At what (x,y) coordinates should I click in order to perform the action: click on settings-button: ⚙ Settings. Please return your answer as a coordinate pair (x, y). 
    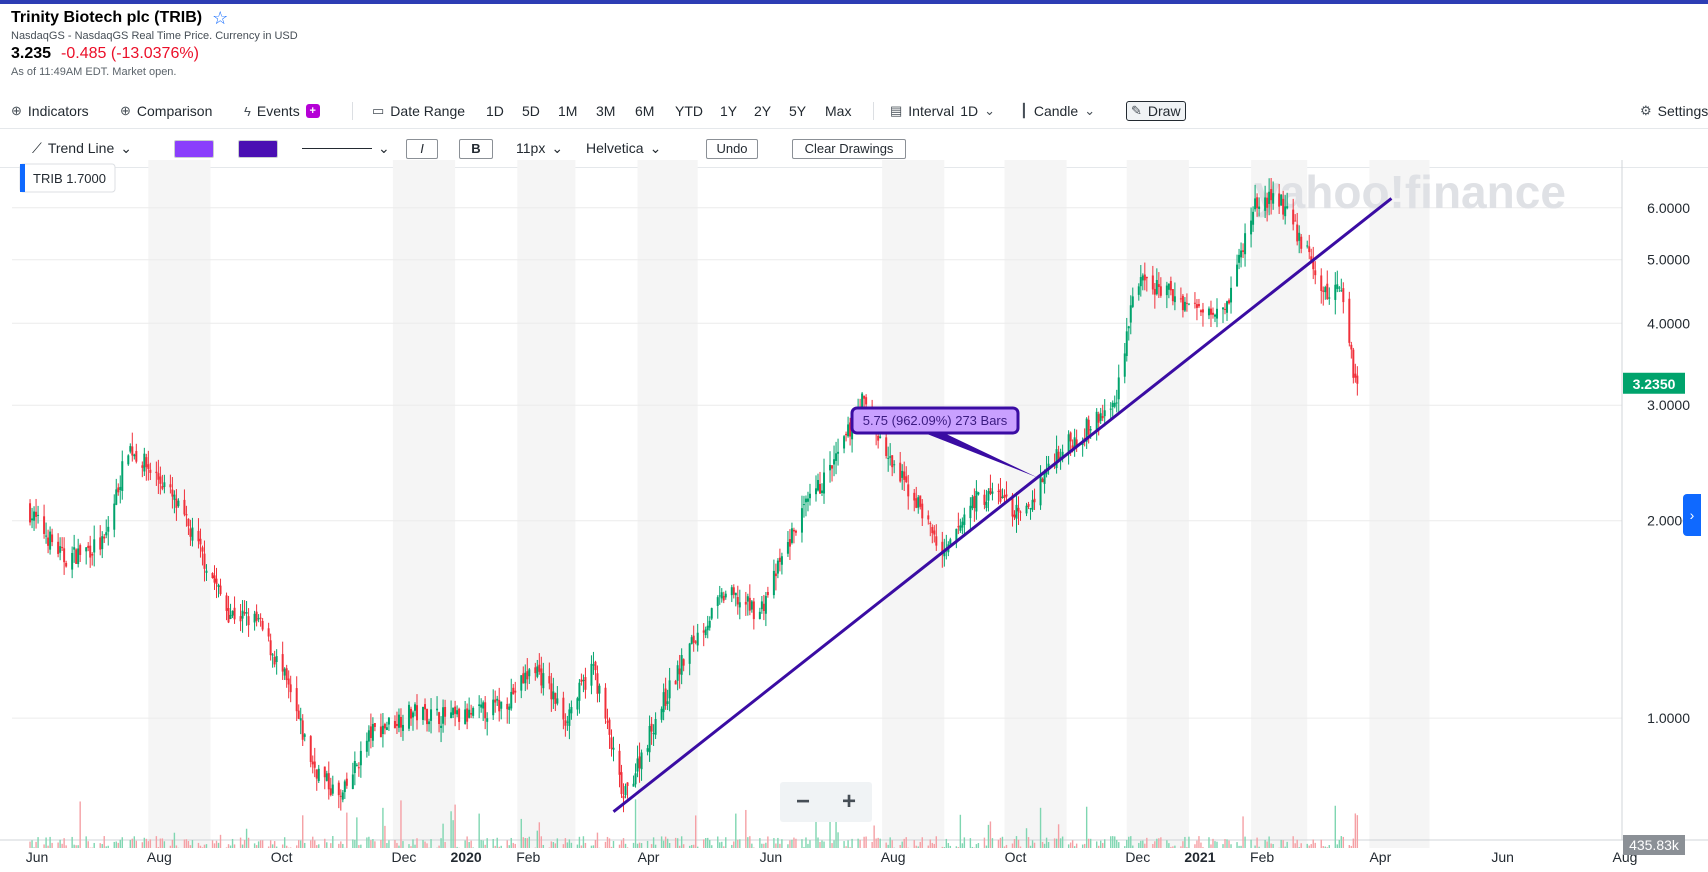
    Looking at the image, I should click on (1674, 111).